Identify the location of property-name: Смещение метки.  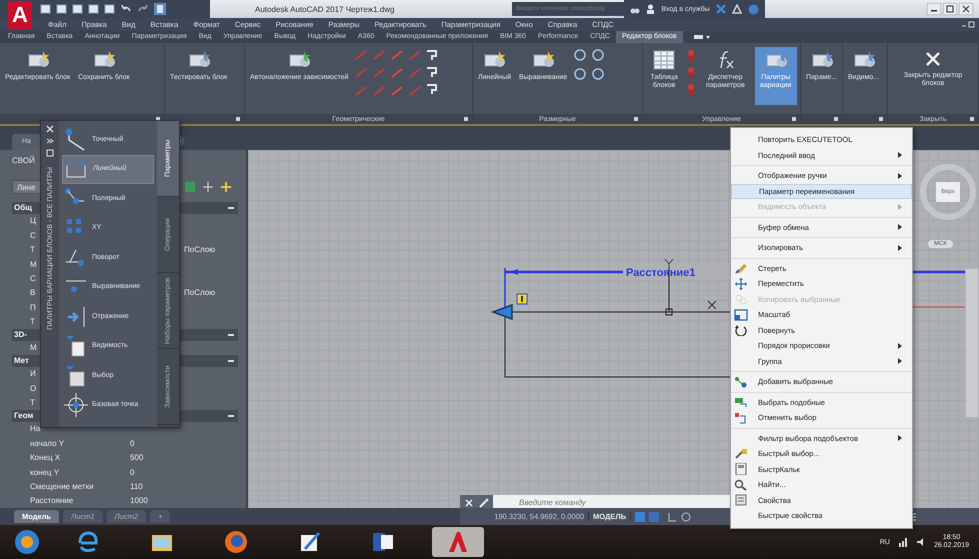
(62, 486).